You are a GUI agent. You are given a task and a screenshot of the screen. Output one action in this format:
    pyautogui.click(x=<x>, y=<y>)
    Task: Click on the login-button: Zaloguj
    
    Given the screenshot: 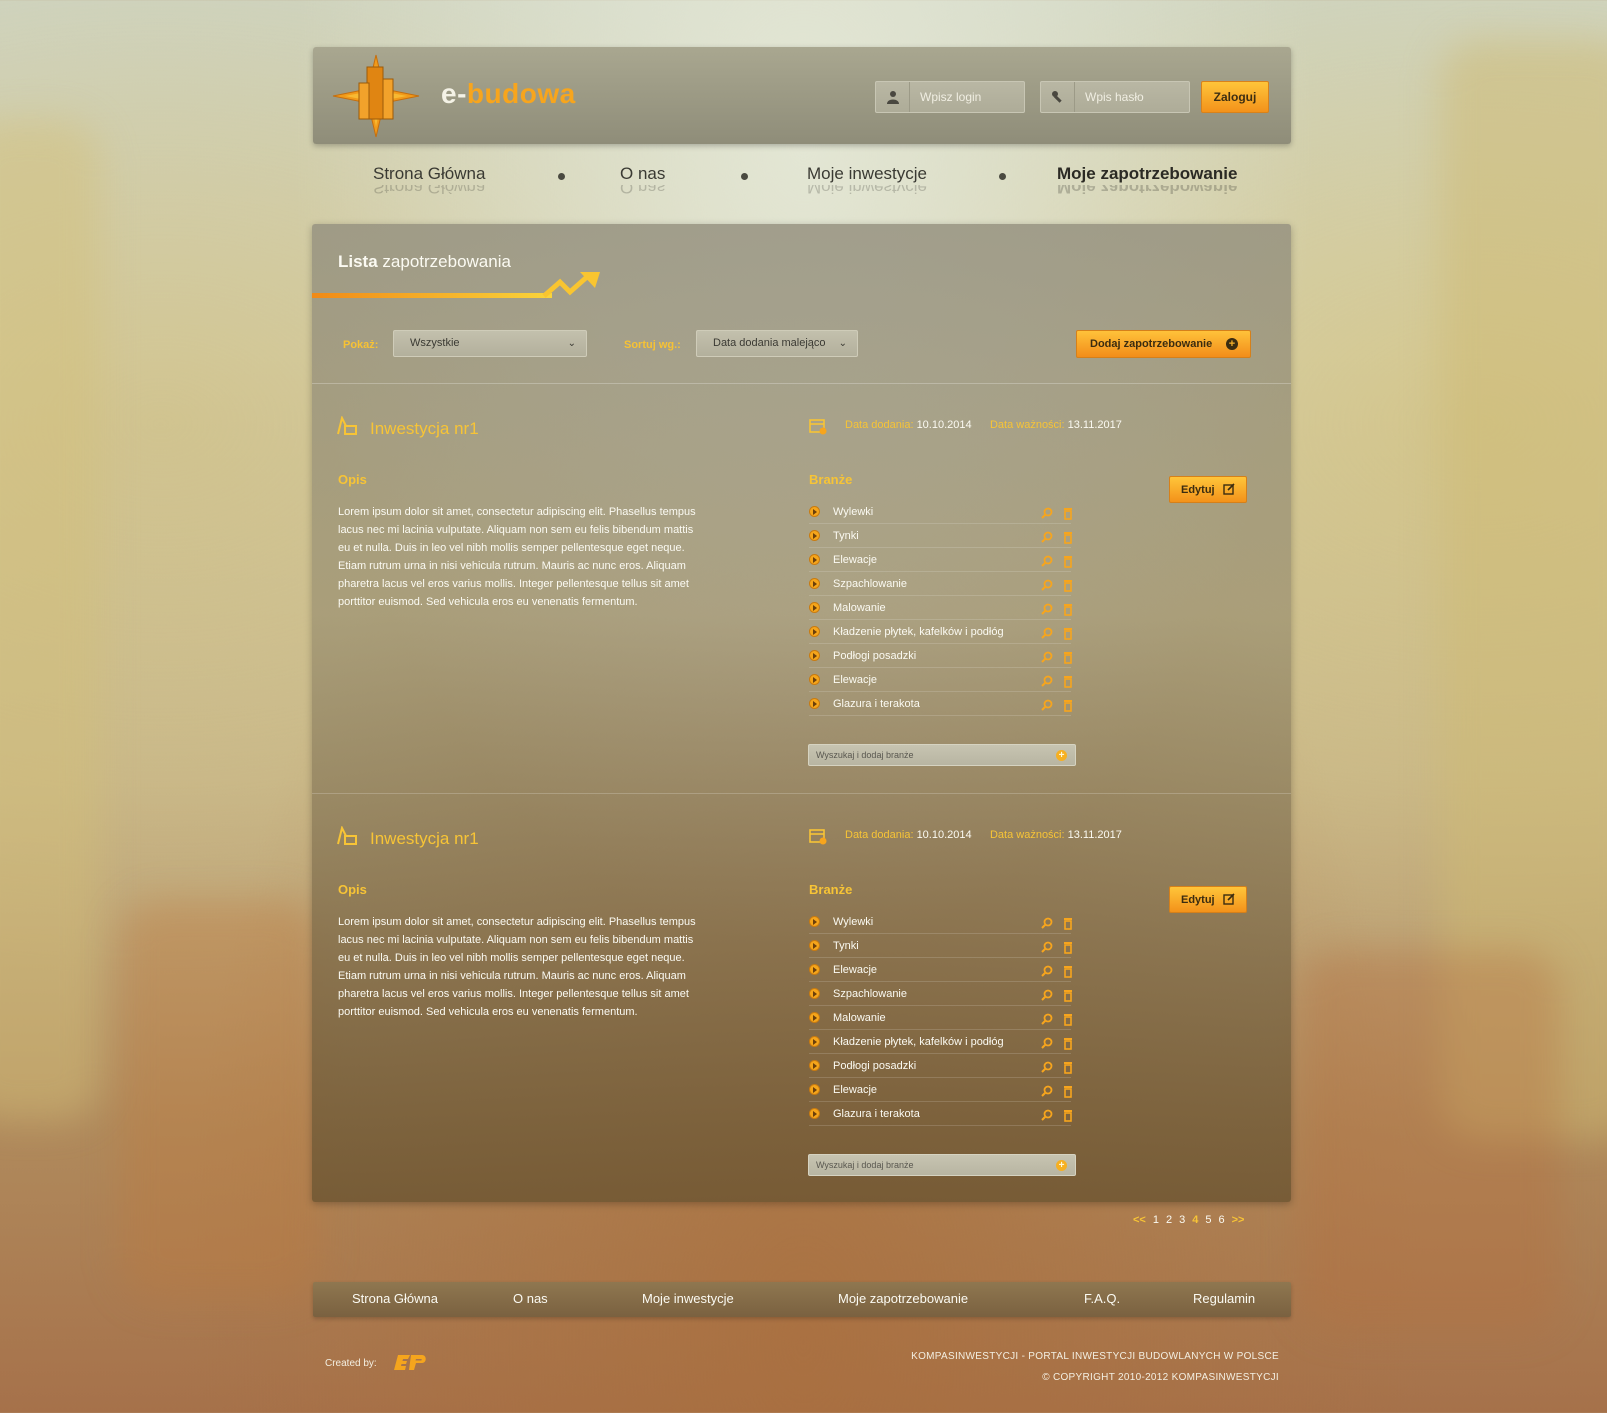 What is the action you would take?
    pyautogui.click(x=1235, y=97)
    